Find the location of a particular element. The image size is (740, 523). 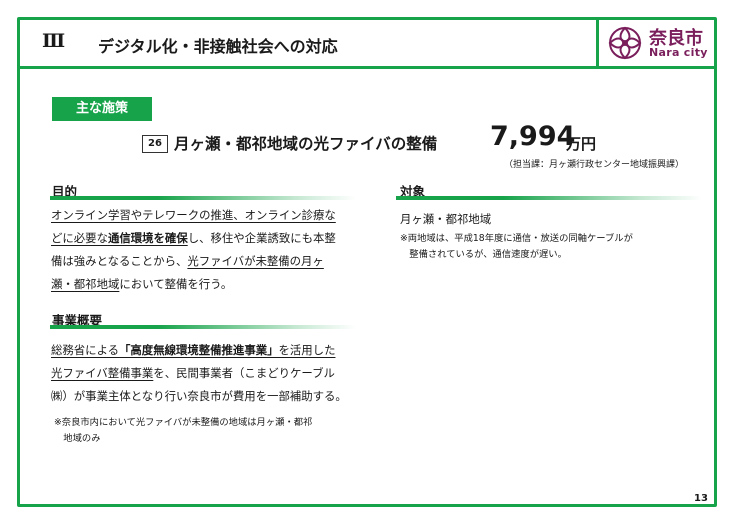

text-span: 瀬・都祁地域 is located at coordinates (85, 284).